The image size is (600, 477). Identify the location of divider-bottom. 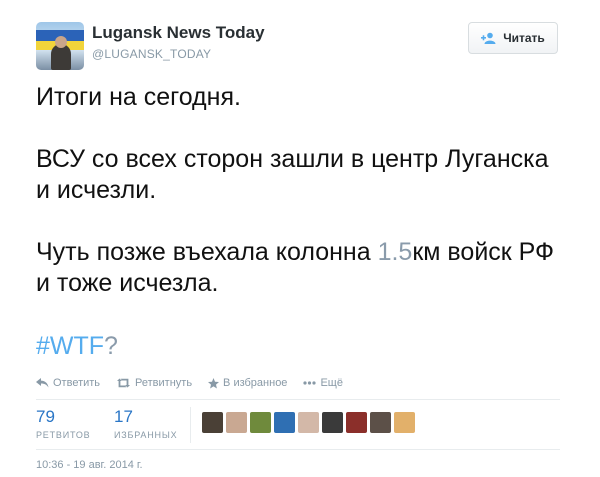
(298, 449).